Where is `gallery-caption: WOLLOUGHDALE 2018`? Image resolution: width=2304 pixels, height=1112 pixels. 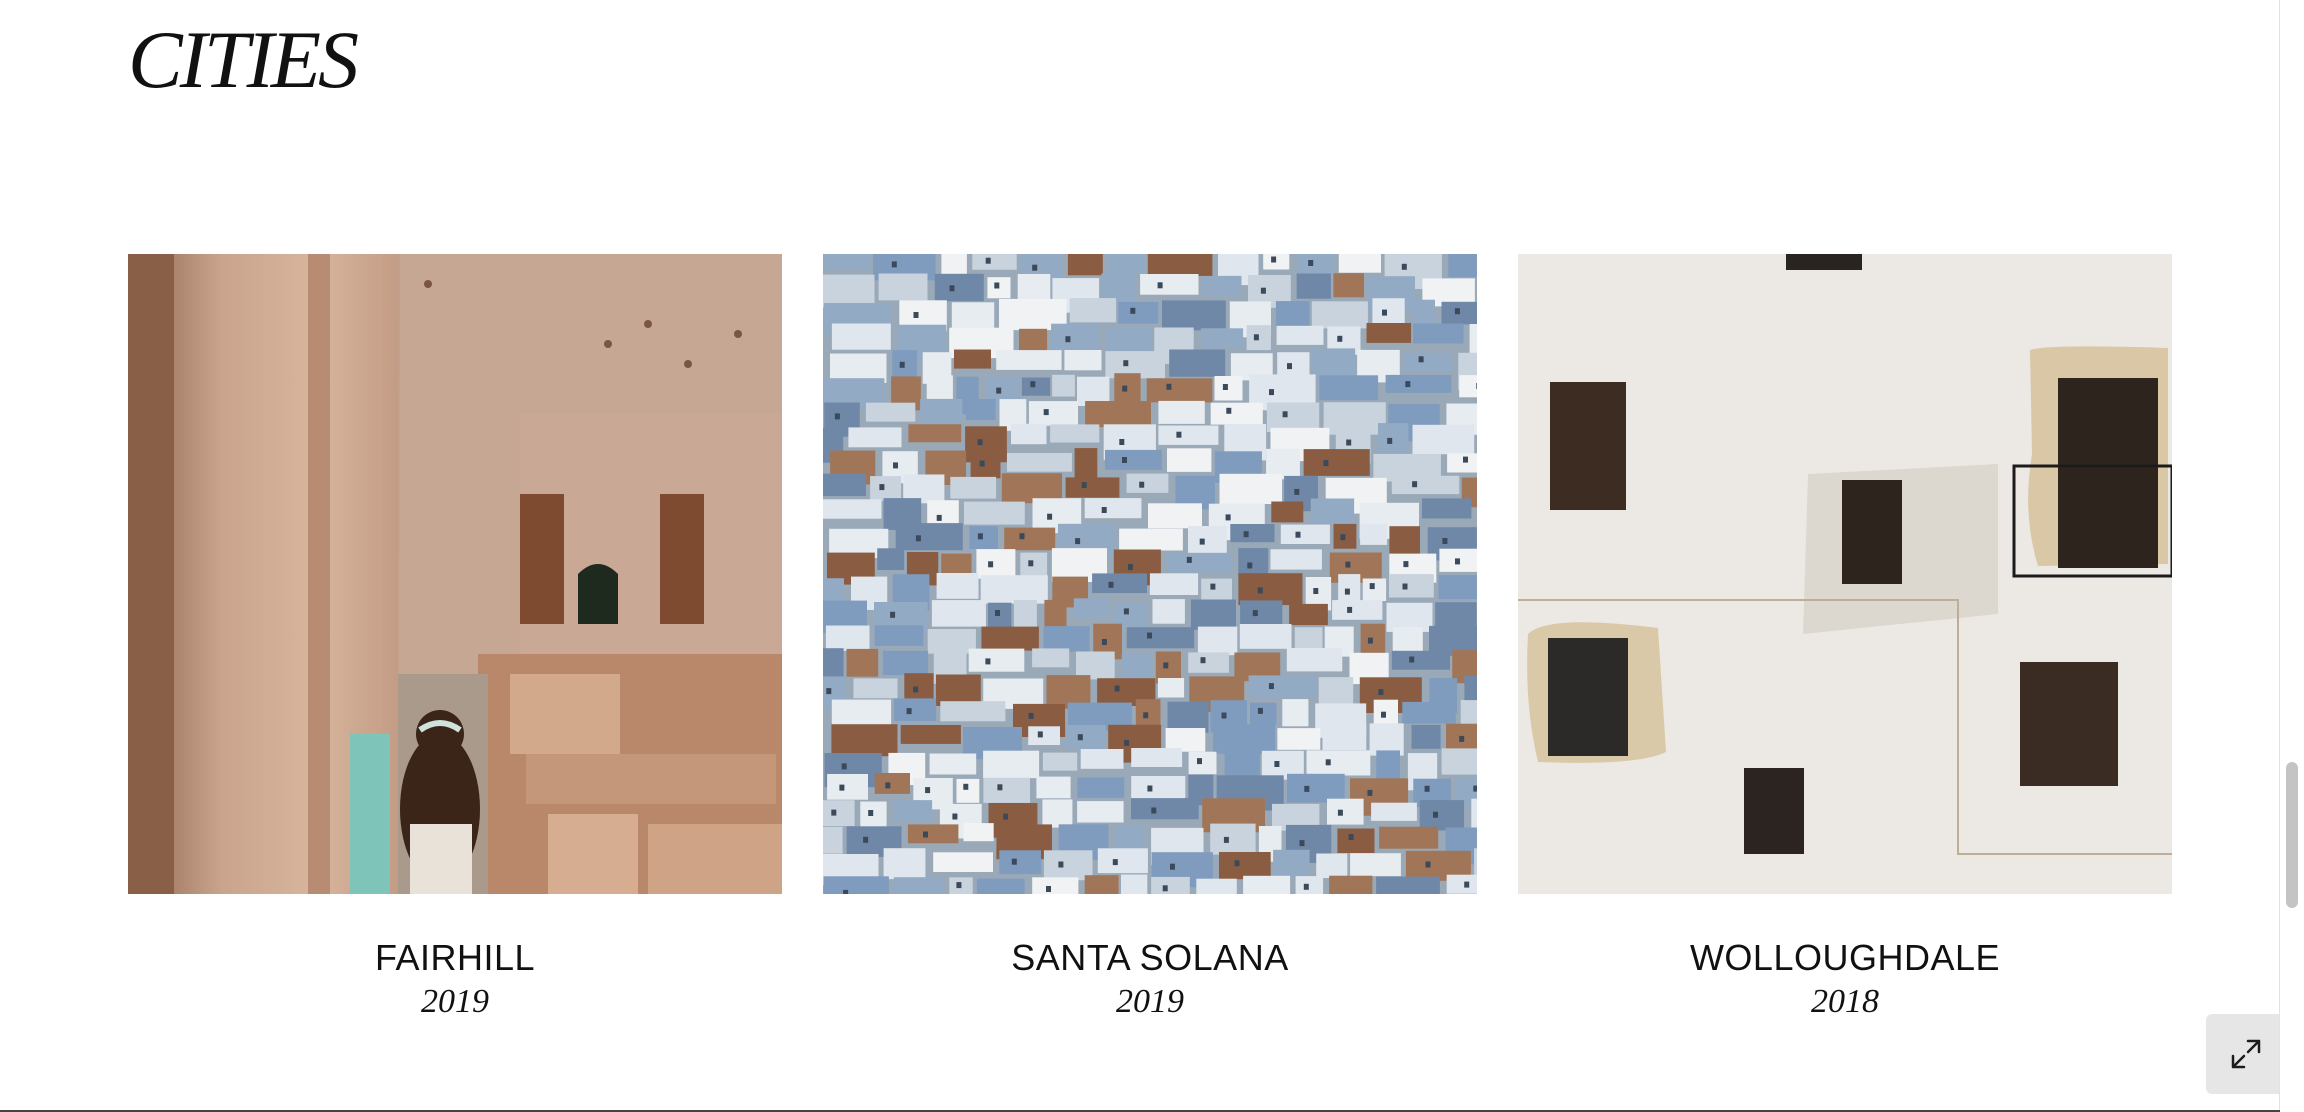 gallery-caption: WOLLOUGHDALE 2018 is located at coordinates (1845, 980).